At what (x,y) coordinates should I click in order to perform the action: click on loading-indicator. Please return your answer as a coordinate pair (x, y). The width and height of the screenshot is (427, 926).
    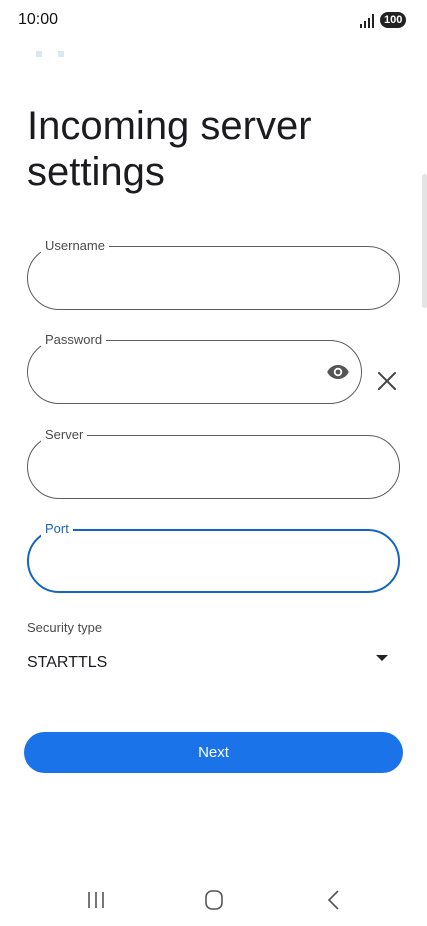
    Looking at the image, I should click on (58, 53).